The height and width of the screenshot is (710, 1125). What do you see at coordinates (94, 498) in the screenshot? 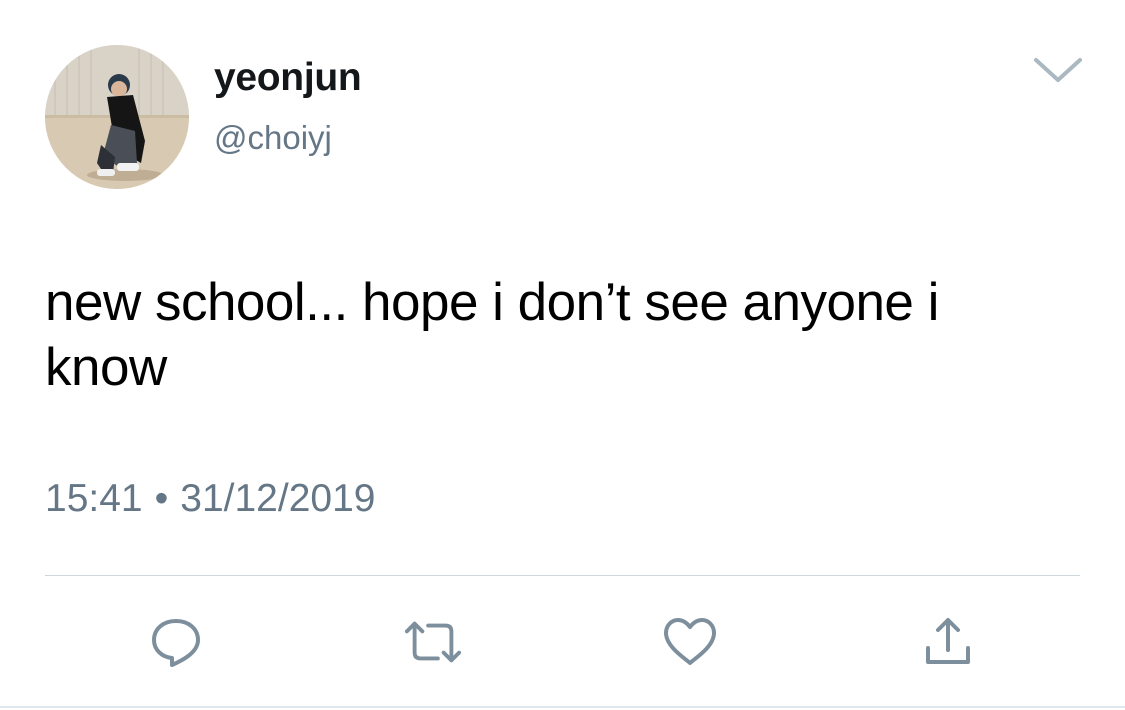
I see `tweet-time: 15:41` at bounding box center [94, 498].